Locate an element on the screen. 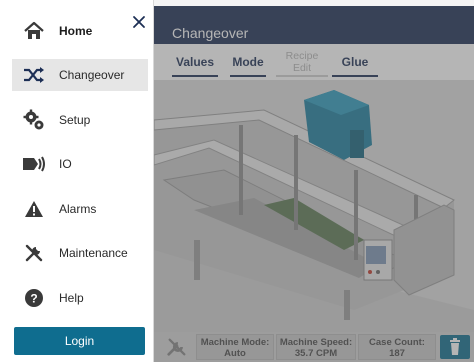 This screenshot has height=362, width=474. tab-values: Values is located at coordinates (195, 62).